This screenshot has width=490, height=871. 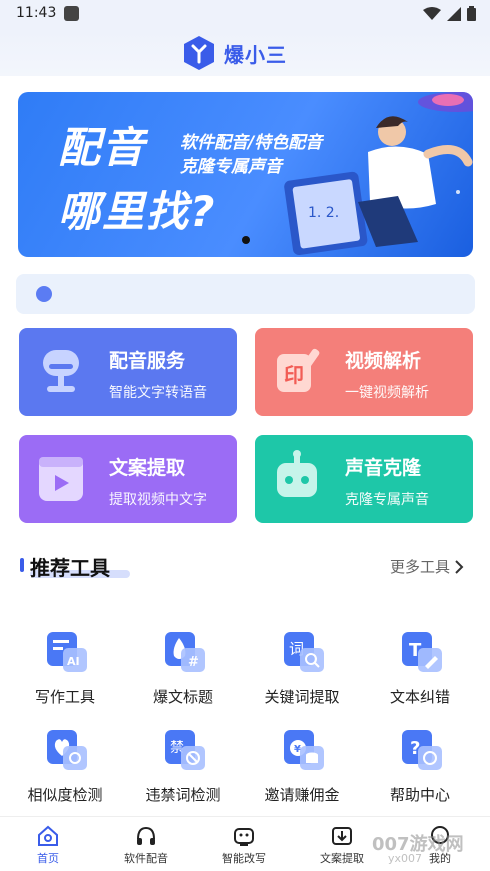 I want to click on status-time: 11:43, so click(x=36, y=13).